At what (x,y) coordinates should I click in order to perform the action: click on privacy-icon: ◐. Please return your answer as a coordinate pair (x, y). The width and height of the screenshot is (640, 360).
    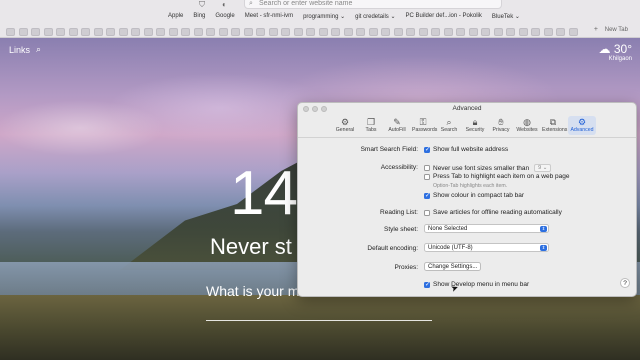
    Looking at the image, I should click on (224, 4).